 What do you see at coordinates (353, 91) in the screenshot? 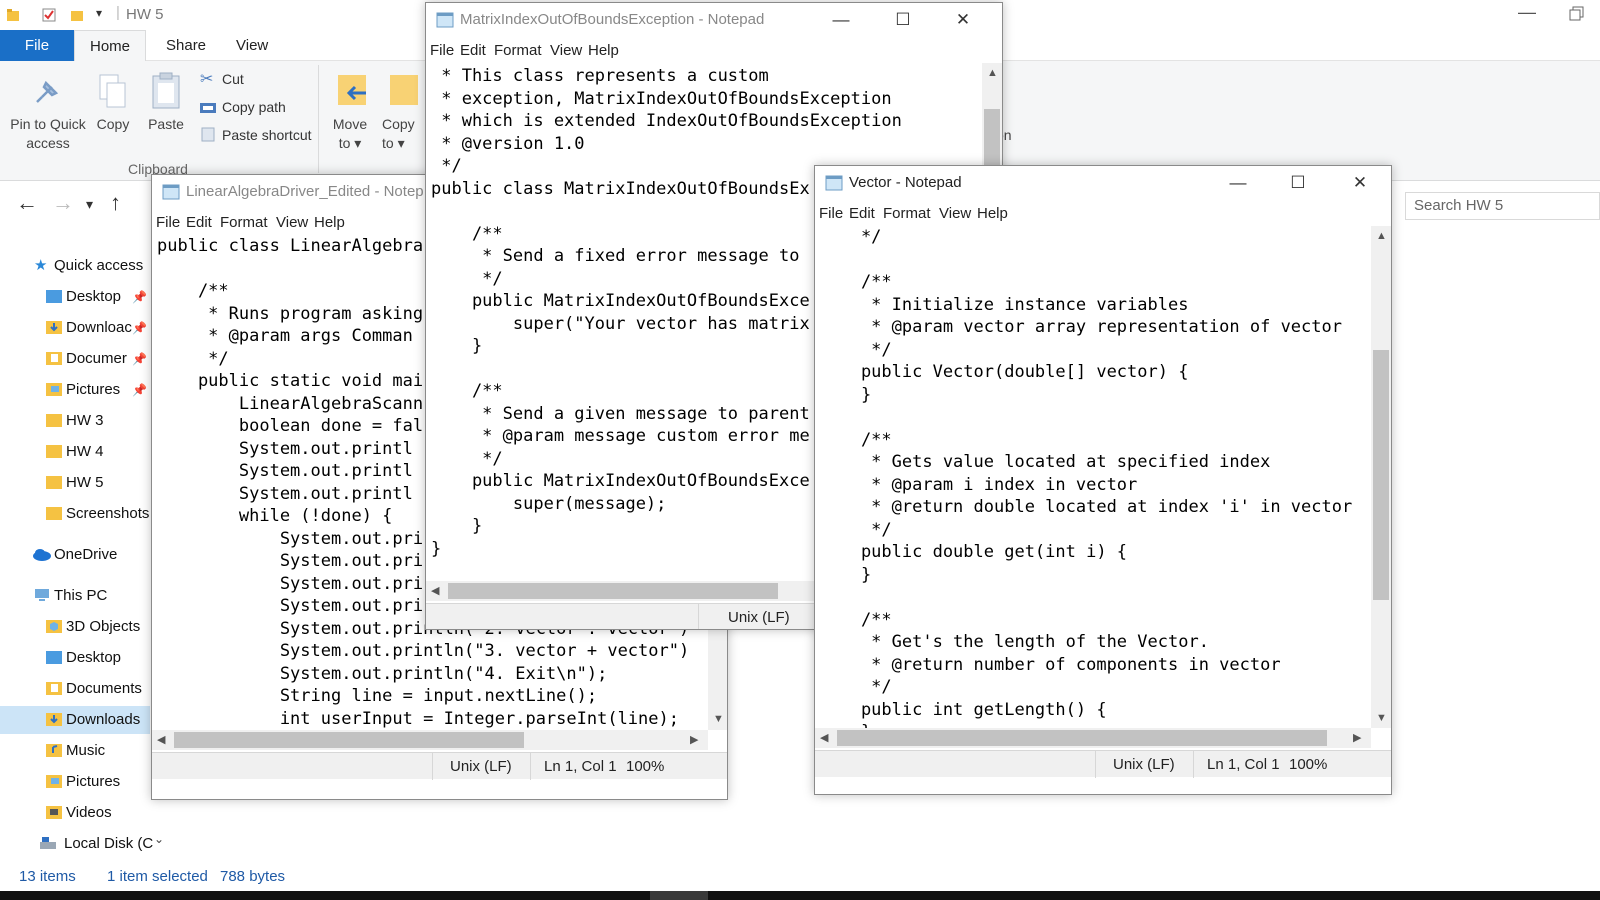
I see `move-to-icon` at bounding box center [353, 91].